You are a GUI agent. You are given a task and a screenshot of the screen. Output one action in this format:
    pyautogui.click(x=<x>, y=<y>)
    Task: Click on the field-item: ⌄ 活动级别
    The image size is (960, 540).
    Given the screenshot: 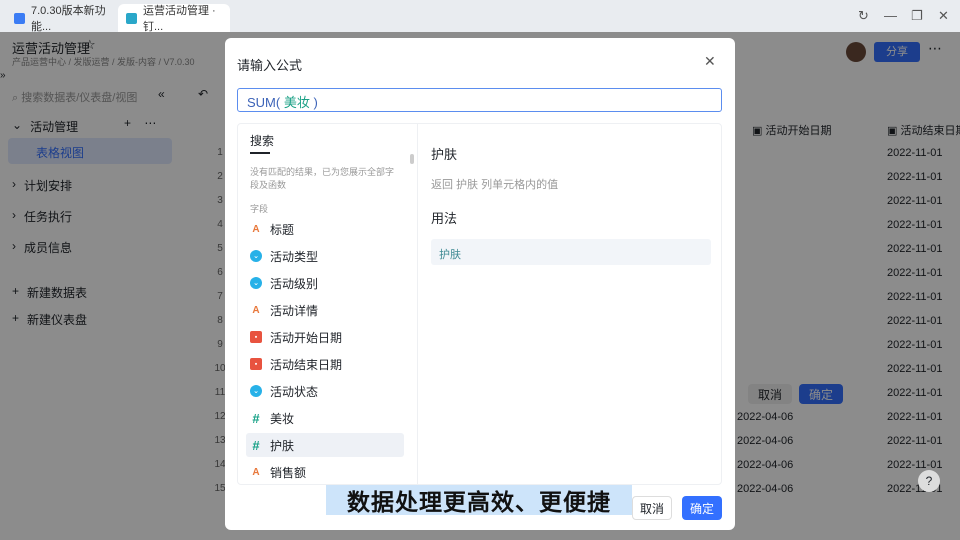 What is the action you would take?
    pyautogui.click(x=325, y=283)
    